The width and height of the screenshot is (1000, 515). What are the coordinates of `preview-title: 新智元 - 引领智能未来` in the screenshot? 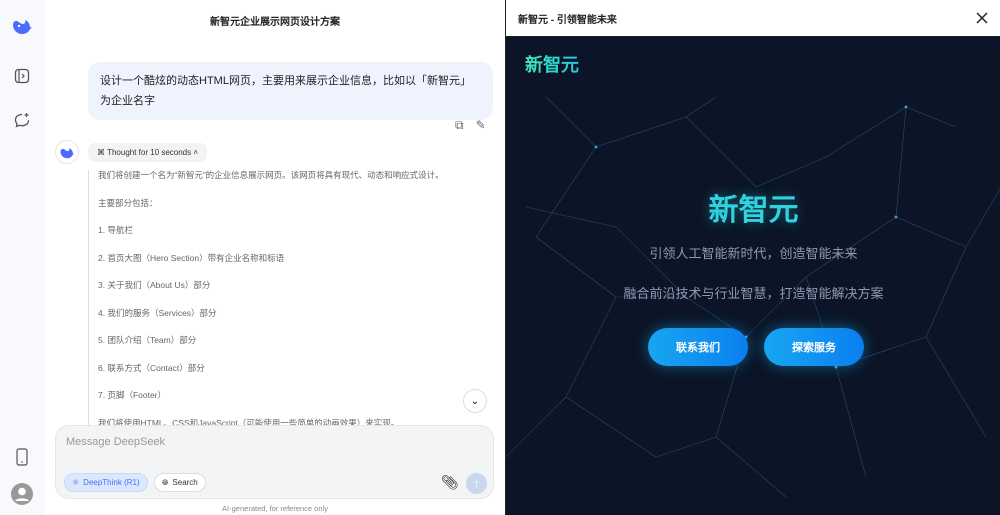 It's located at (567, 20).